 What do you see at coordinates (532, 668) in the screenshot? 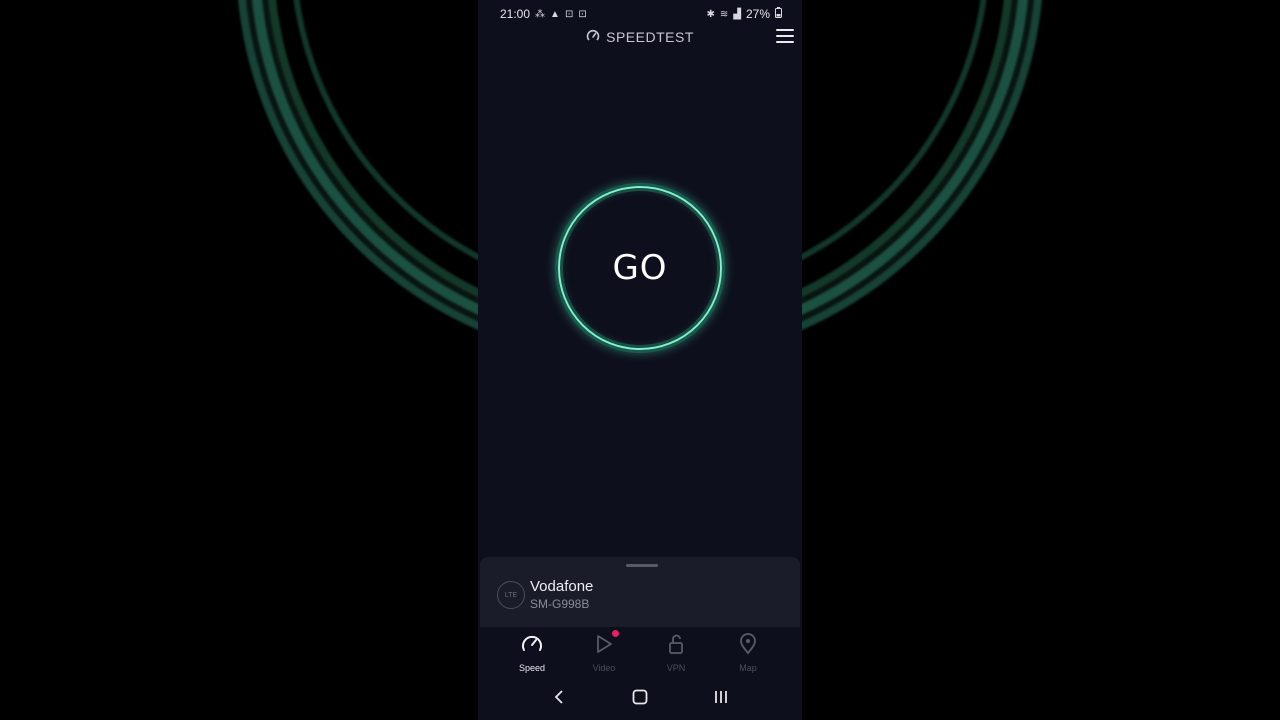
I see `tab-label: Speed` at bounding box center [532, 668].